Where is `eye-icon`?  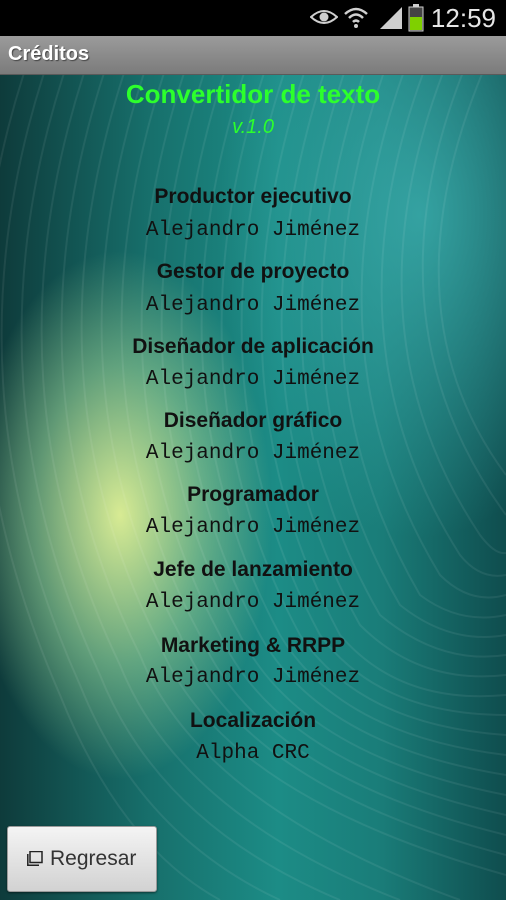 eye-icon is located at coordinates (324, 19).